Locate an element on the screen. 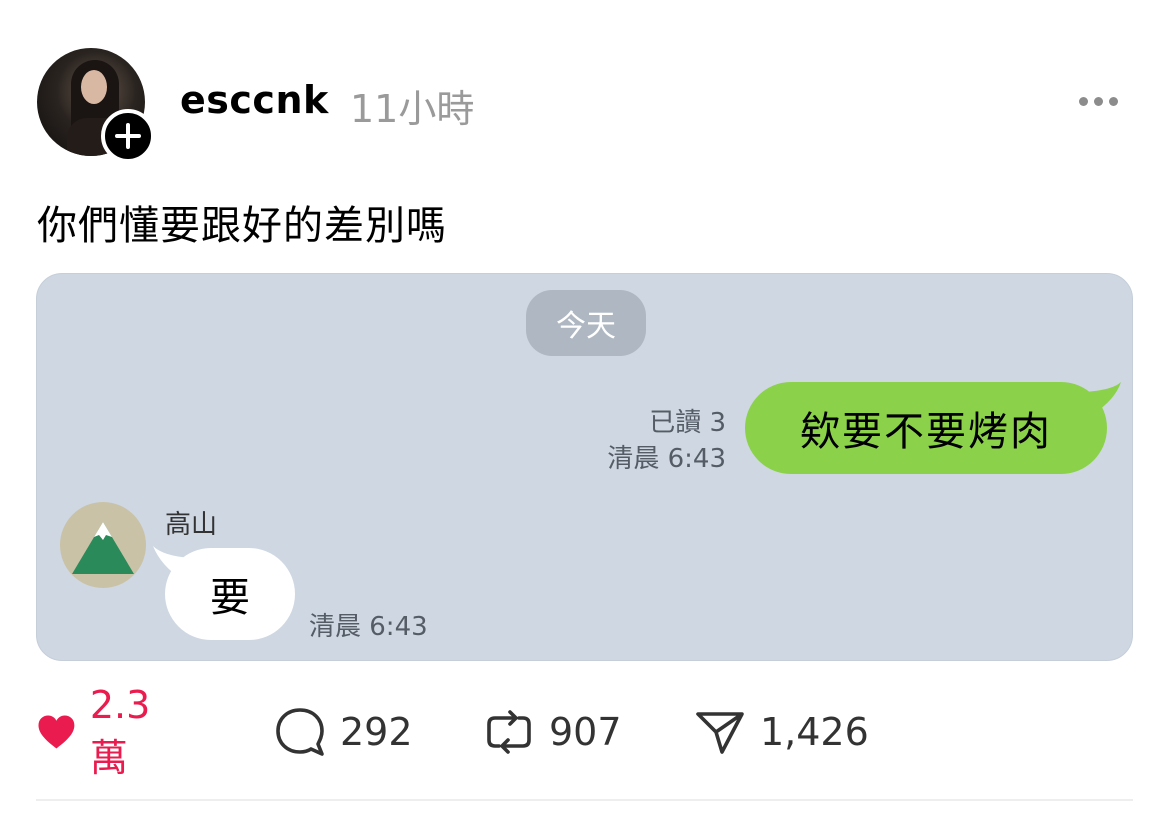  comment-button: 292 is located at coordinates (343, 732).